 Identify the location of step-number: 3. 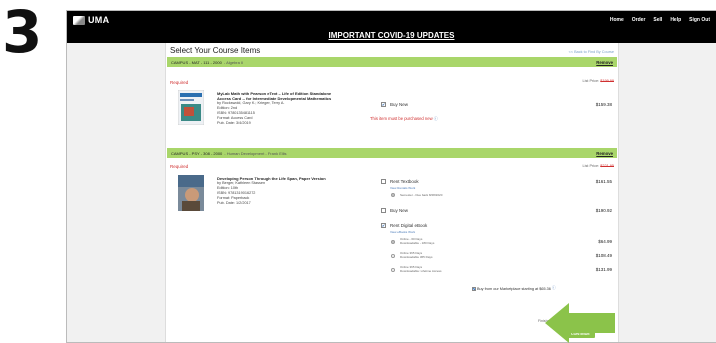
(22, 33).